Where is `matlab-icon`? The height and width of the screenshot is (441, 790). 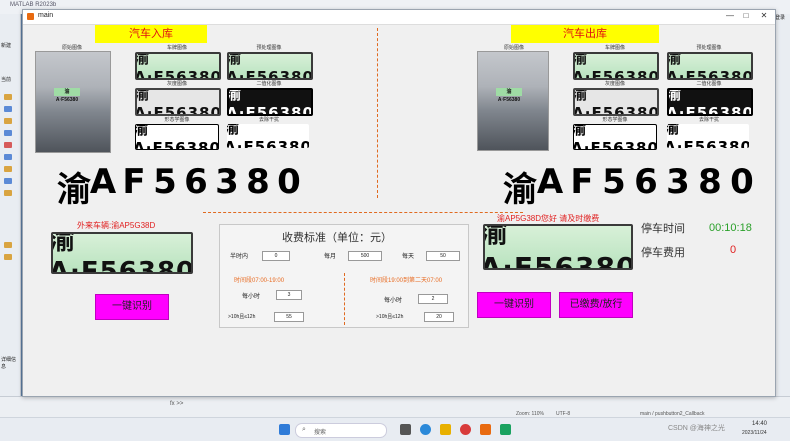 matlab-icon is located at coordinates (485, 429).